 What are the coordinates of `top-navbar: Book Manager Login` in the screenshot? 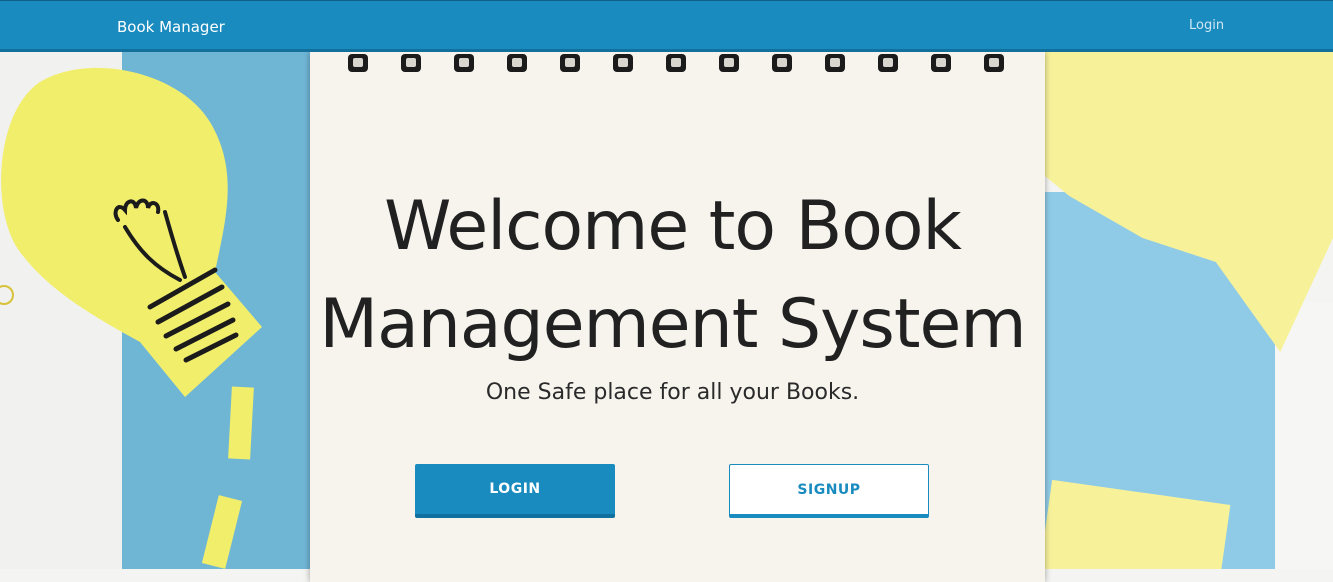 It's located at (666, 26).